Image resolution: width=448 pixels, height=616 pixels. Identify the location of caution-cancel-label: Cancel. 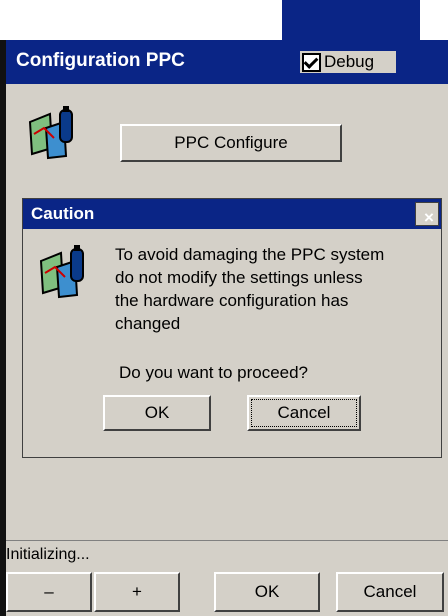
(304, 412).